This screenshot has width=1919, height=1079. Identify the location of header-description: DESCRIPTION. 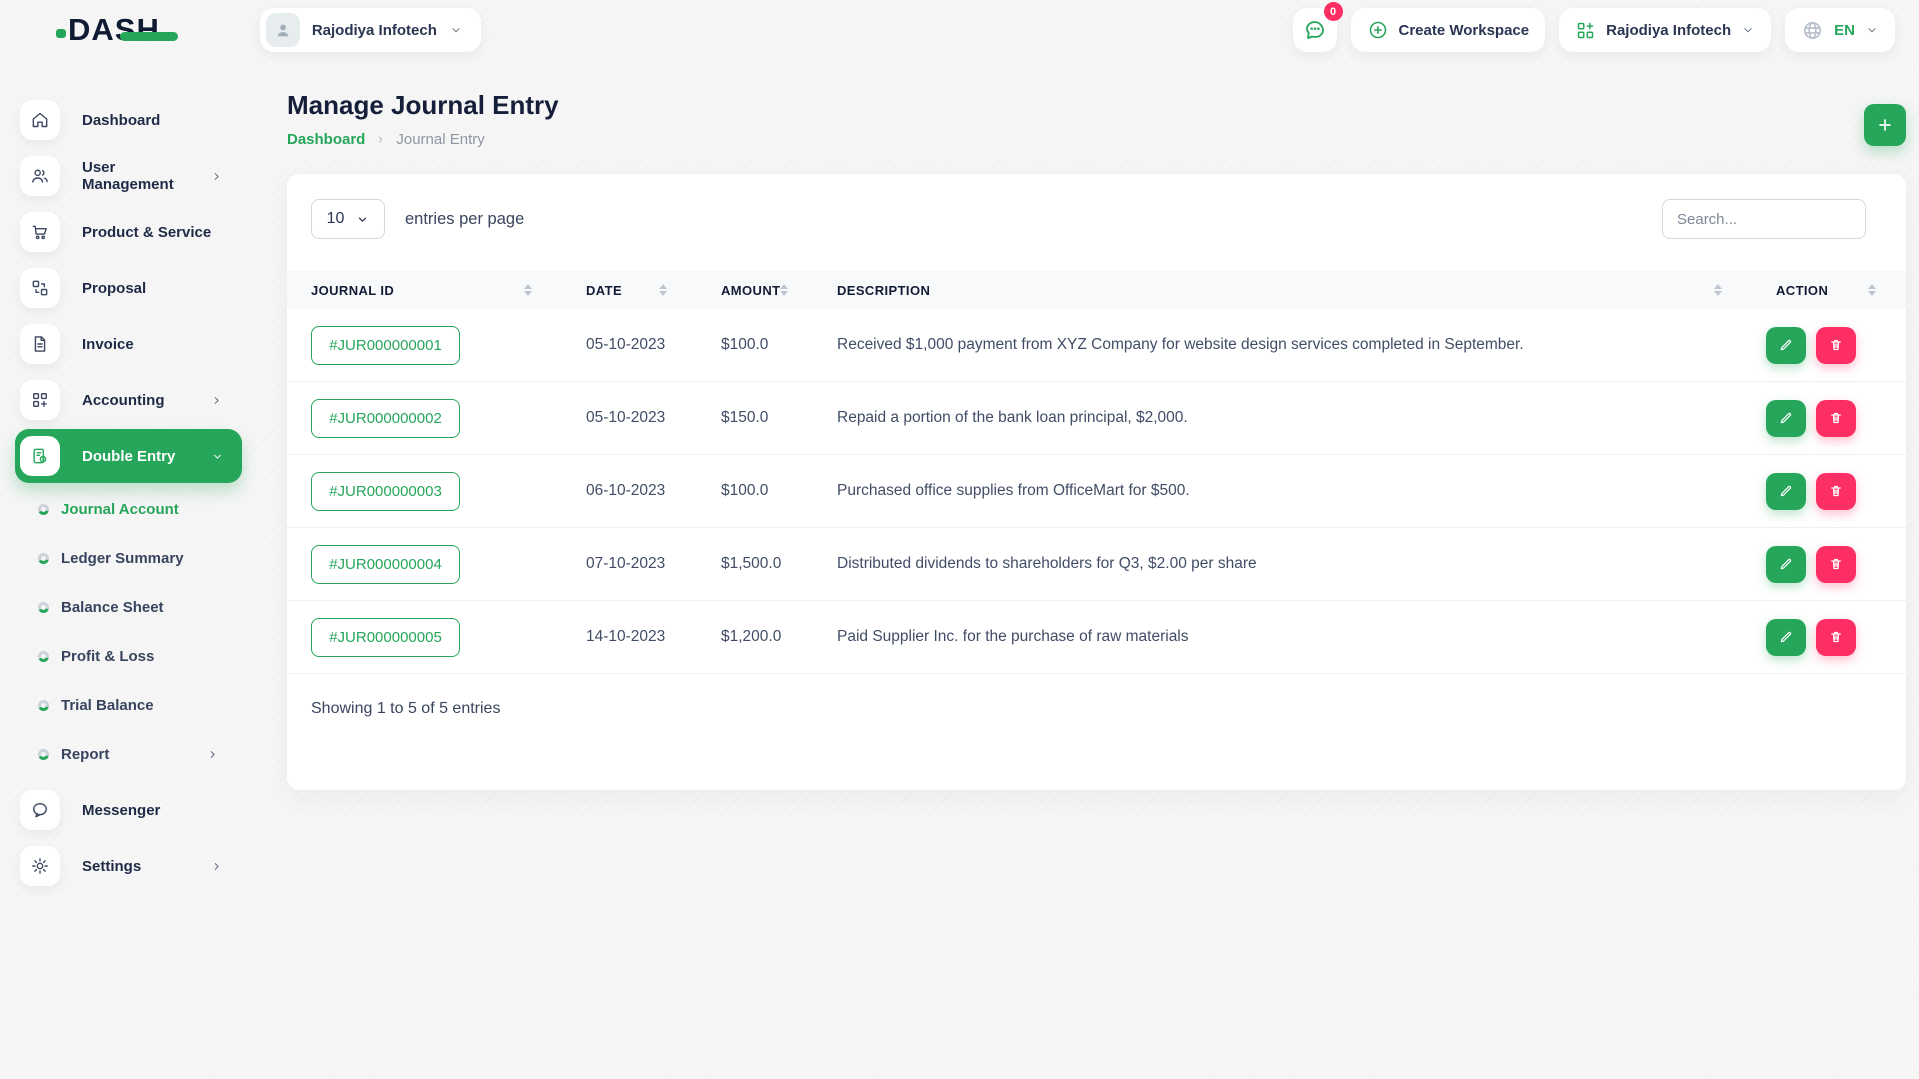
(1282, 290).